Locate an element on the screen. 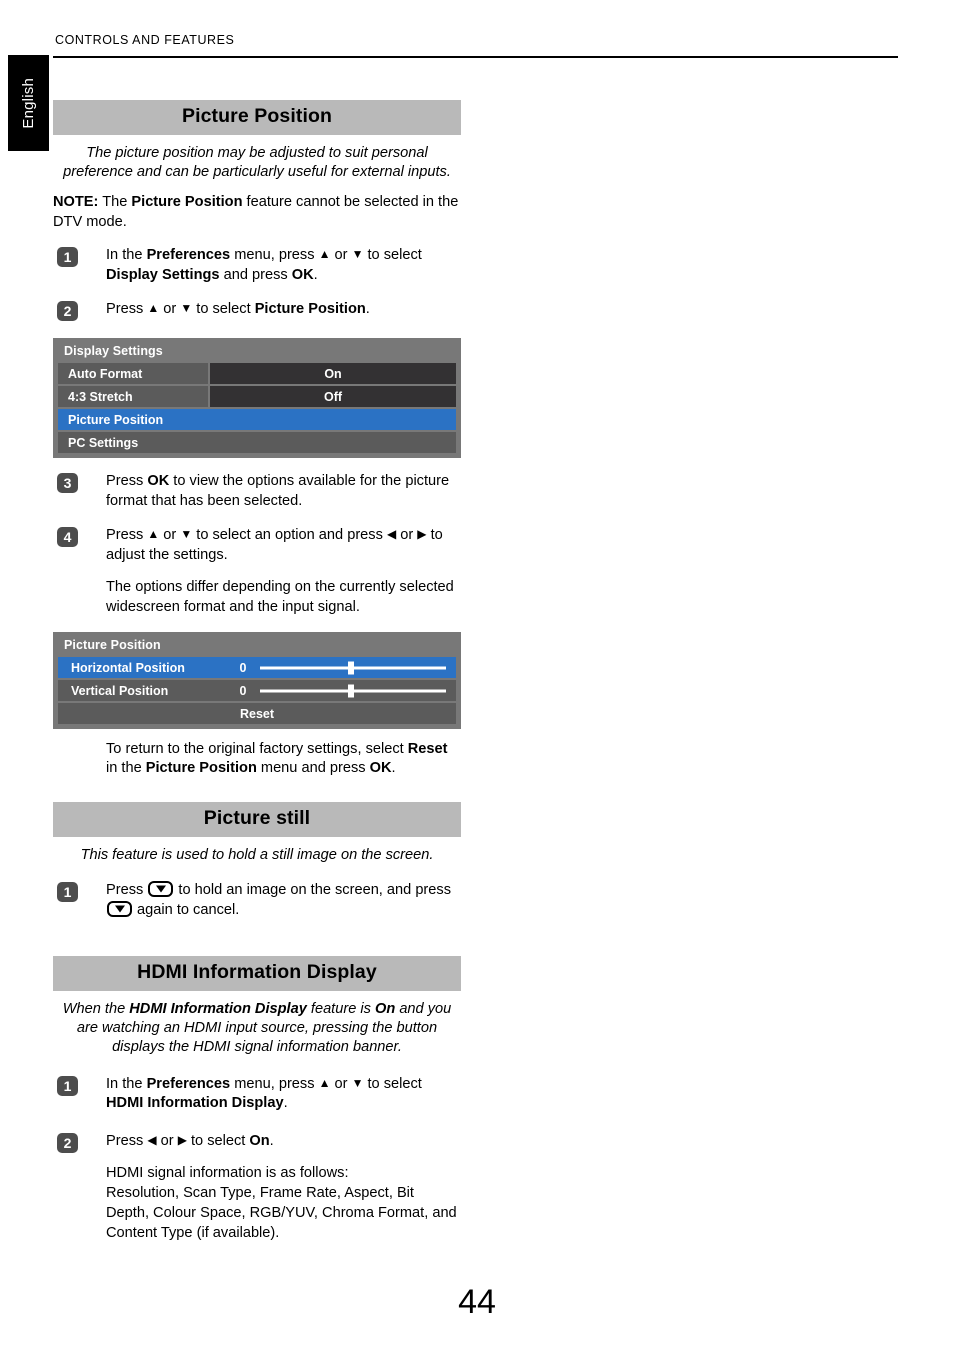 The height and width of the screenshot is (1352, 954). step-bold: Picture Position is located at coordinates (310, 309).